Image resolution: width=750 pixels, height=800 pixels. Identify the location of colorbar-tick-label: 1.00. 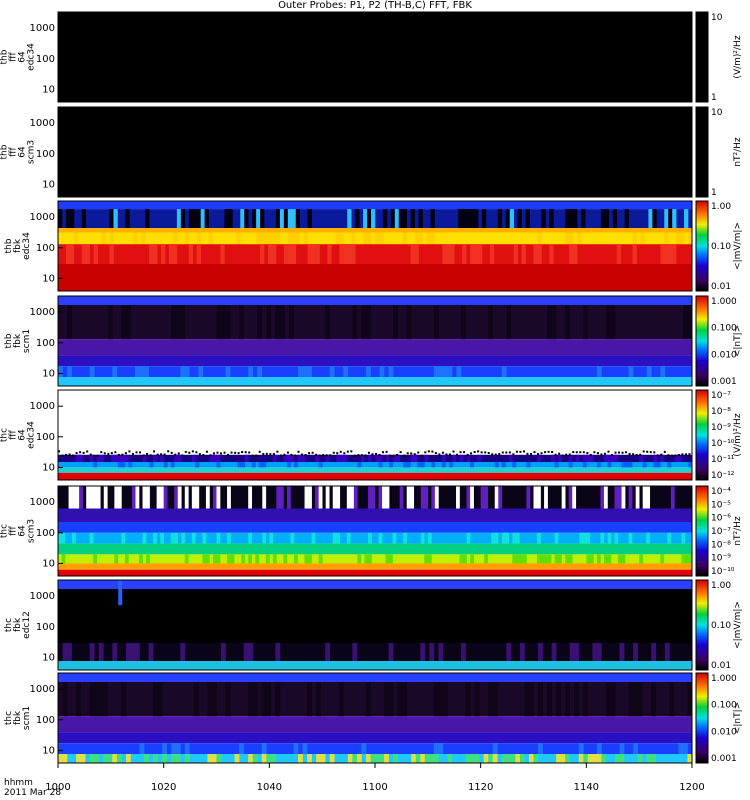
(721, 207).